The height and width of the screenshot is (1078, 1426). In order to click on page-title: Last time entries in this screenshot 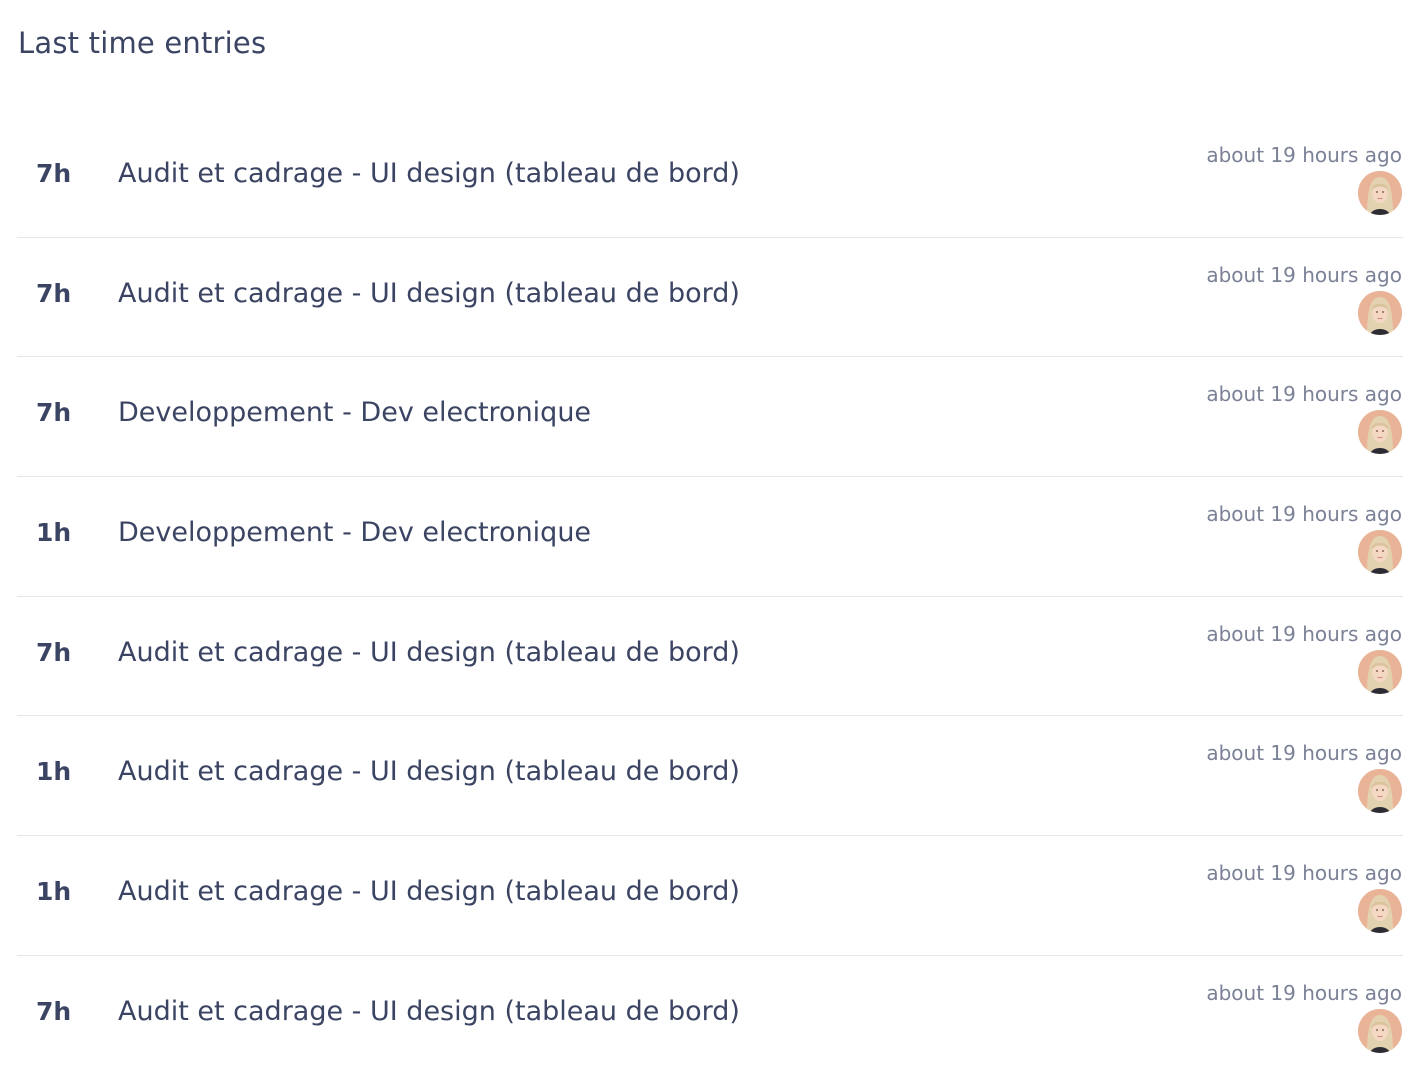, I will do `click(142, 43)`.